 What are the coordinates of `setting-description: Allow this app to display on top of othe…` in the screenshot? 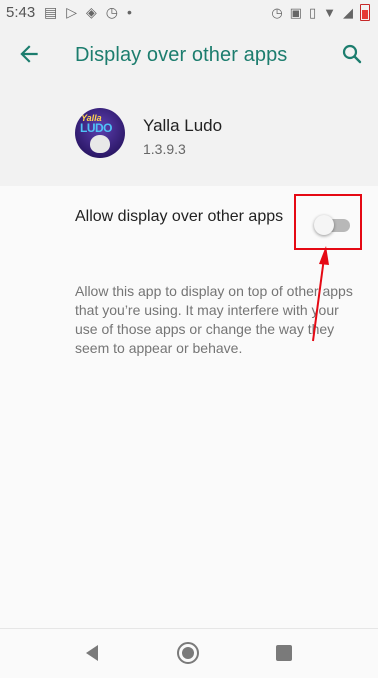 It's located at (214, 319).